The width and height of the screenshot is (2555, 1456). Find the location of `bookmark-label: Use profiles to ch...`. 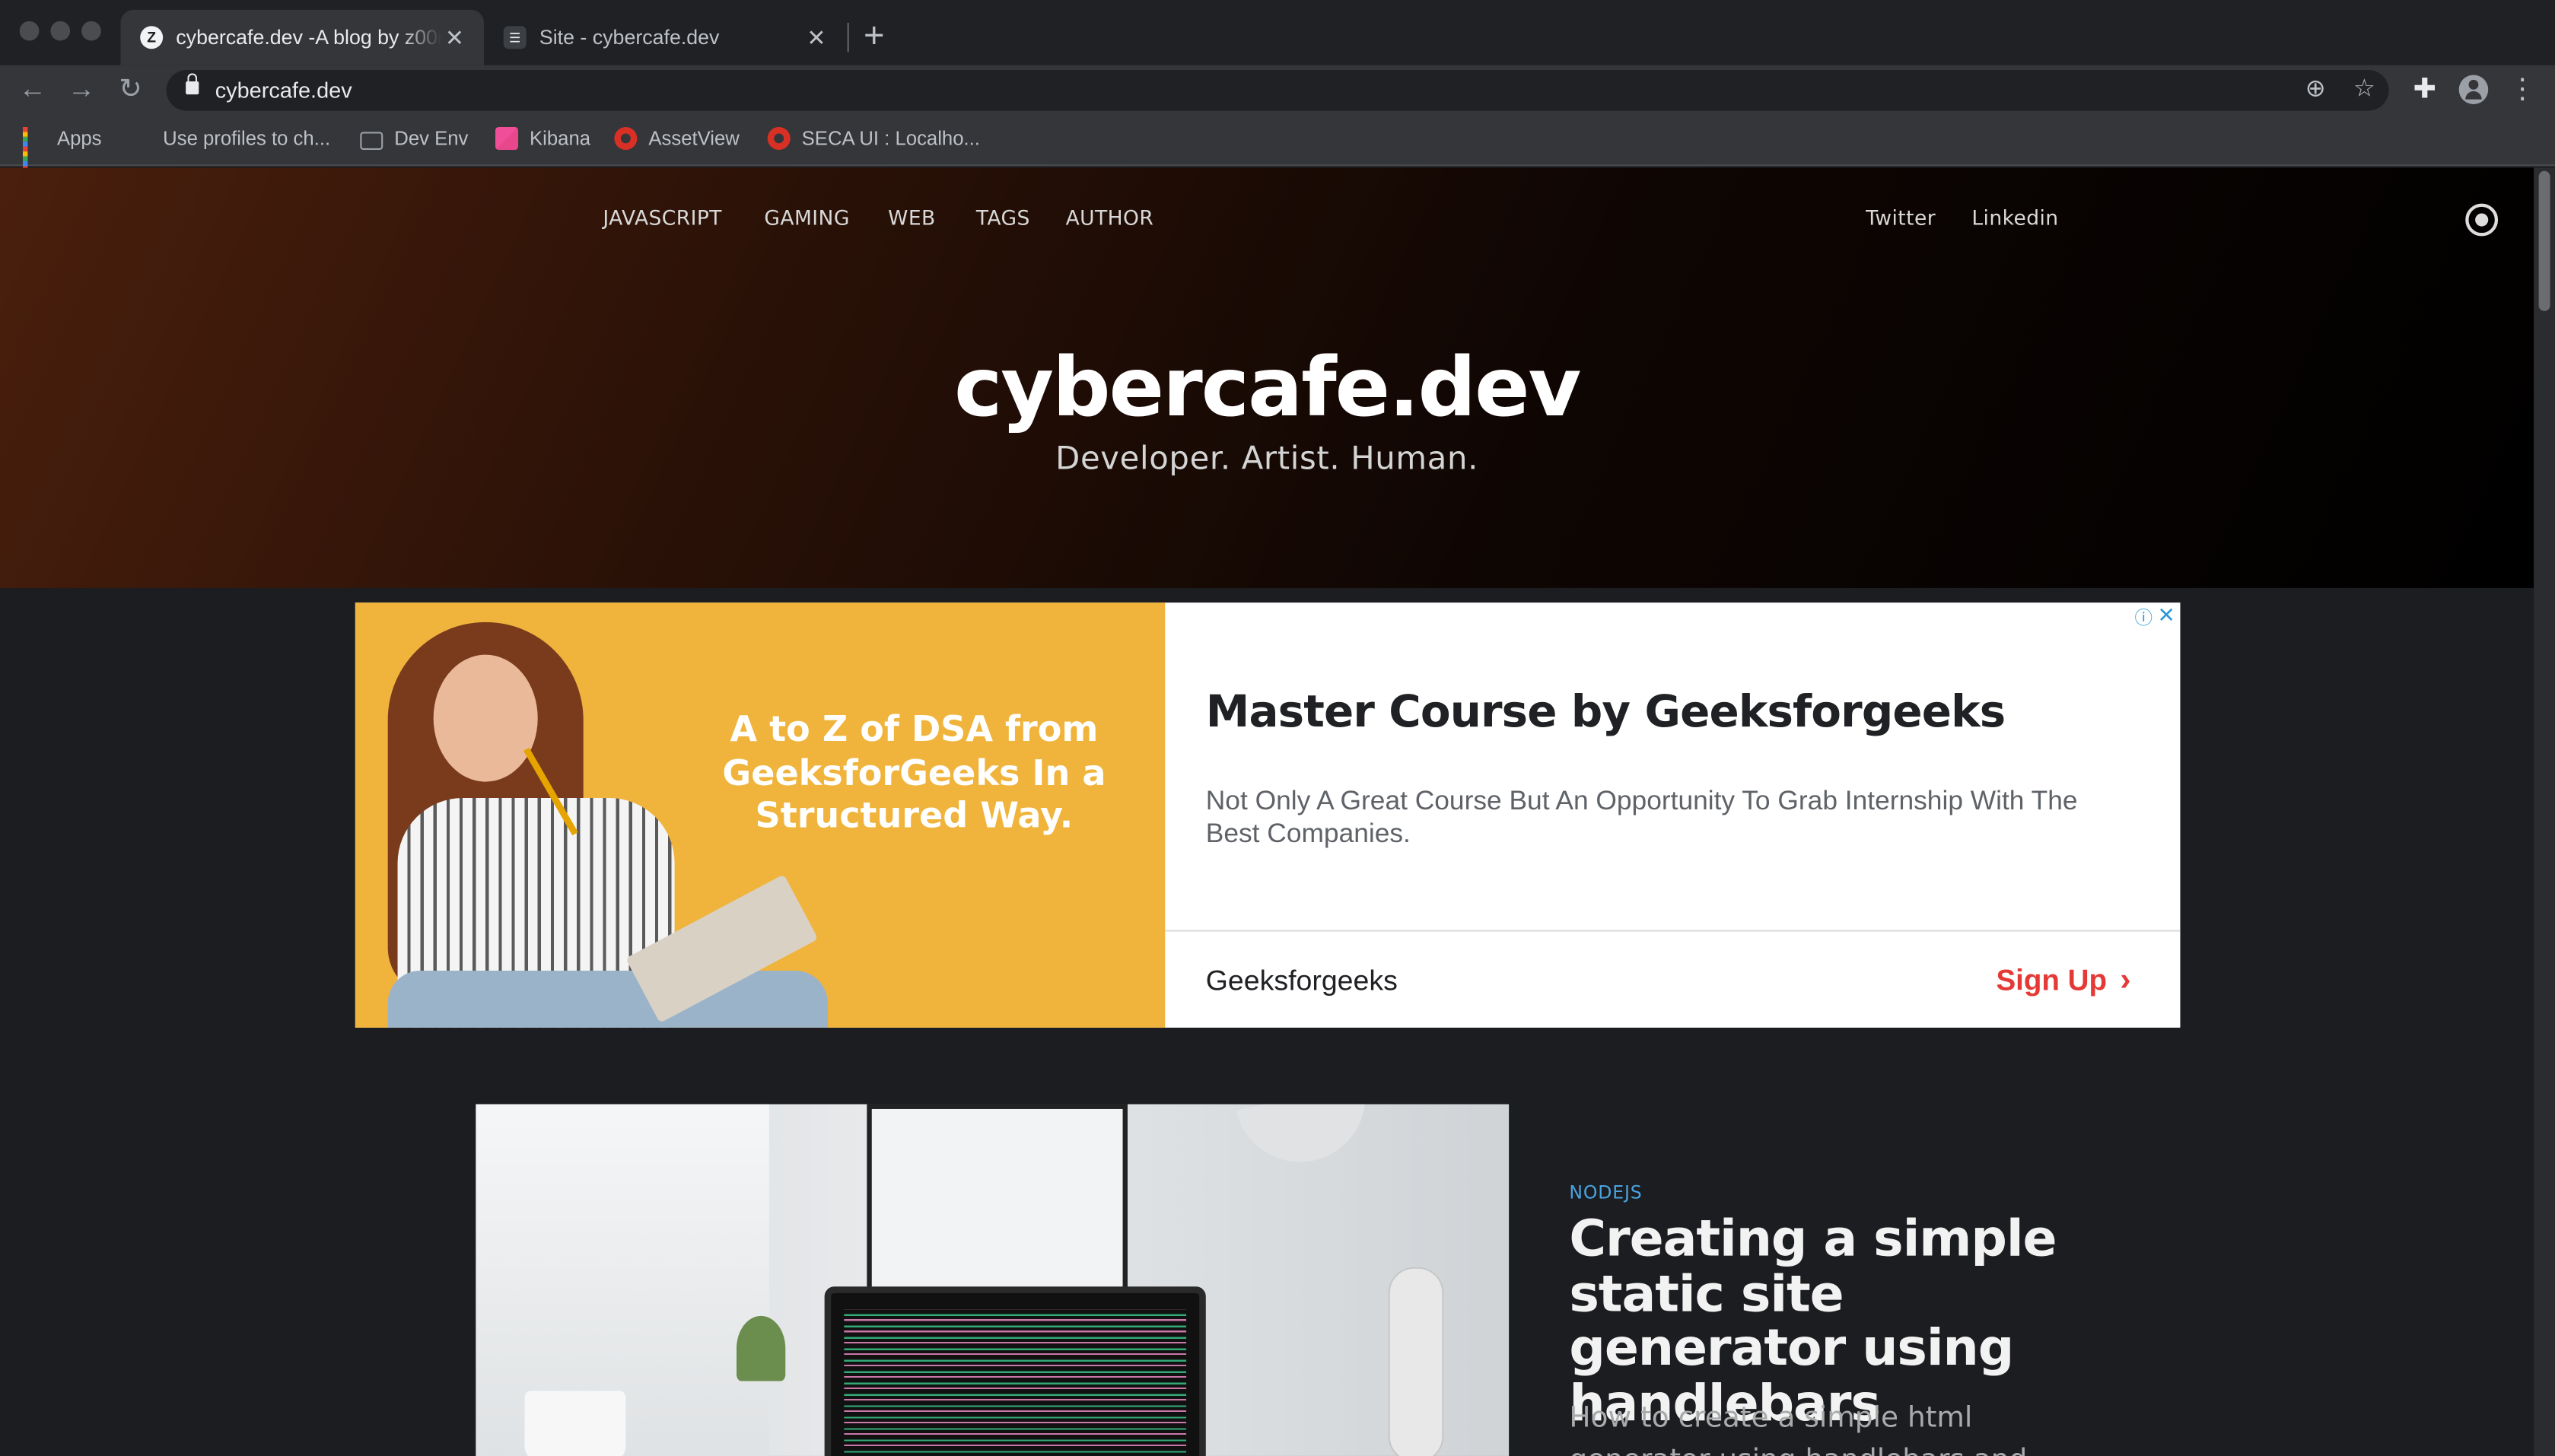

bookmark-label: Use profiles to ch... is located at coordinates (247, 138).